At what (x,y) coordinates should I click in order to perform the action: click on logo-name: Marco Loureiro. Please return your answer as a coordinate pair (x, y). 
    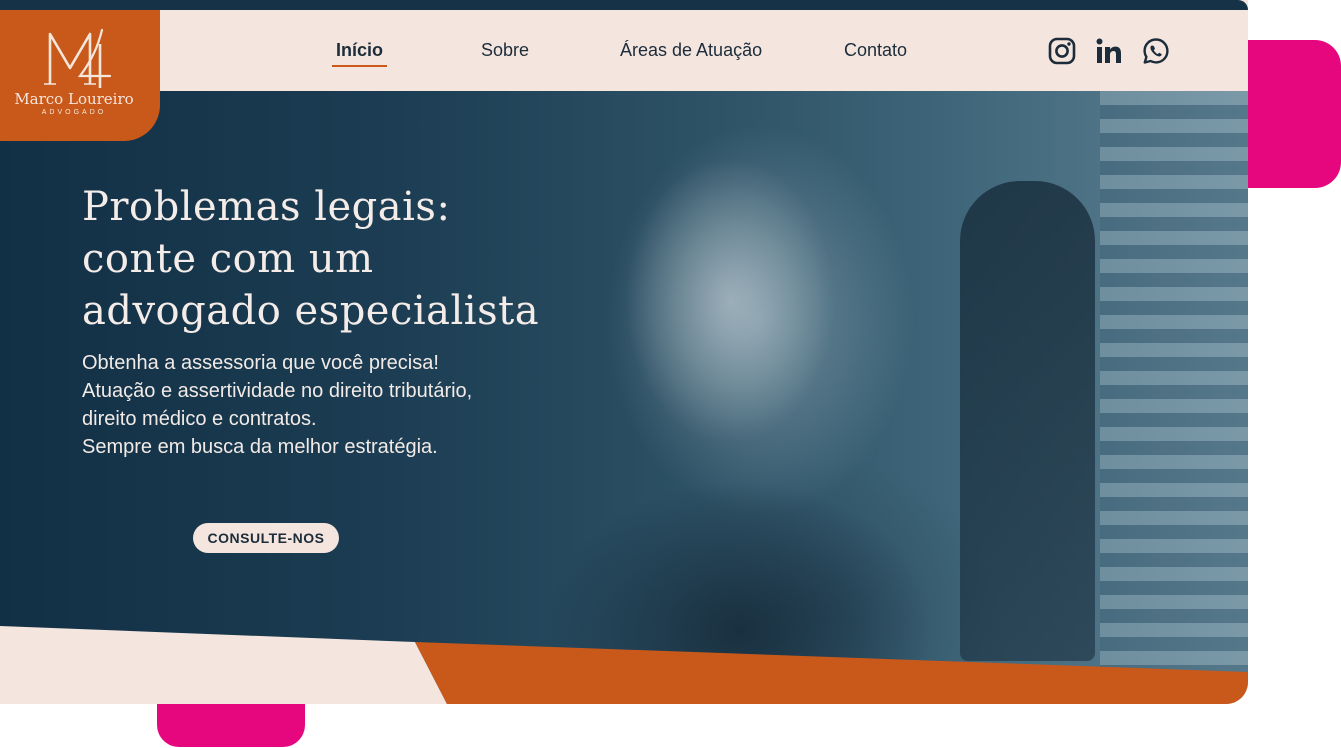
    Looking at the image, I should click on (74, 99).